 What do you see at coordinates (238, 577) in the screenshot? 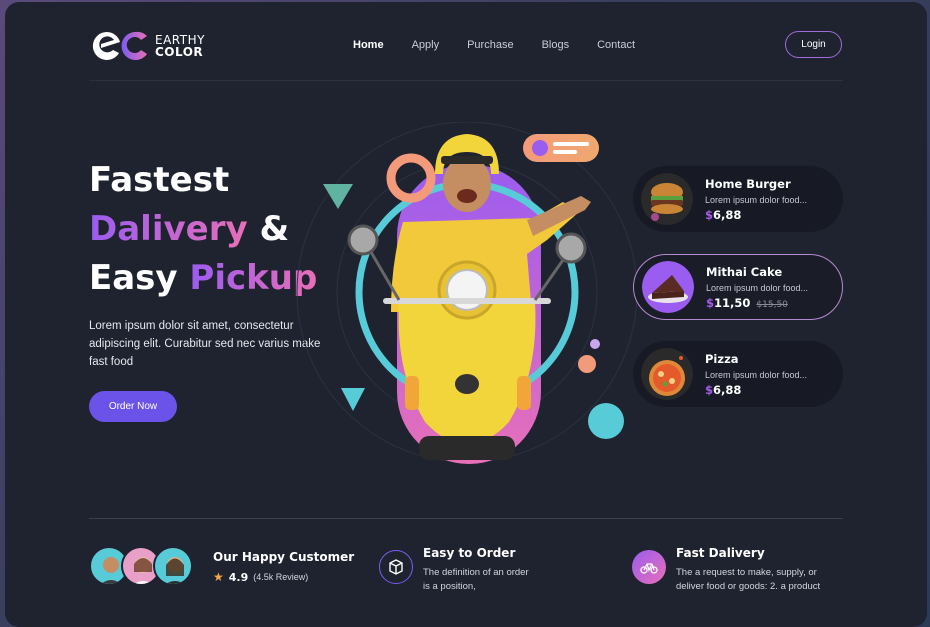
I see `rating-value: 4.9` at bounding box center [238, 577].